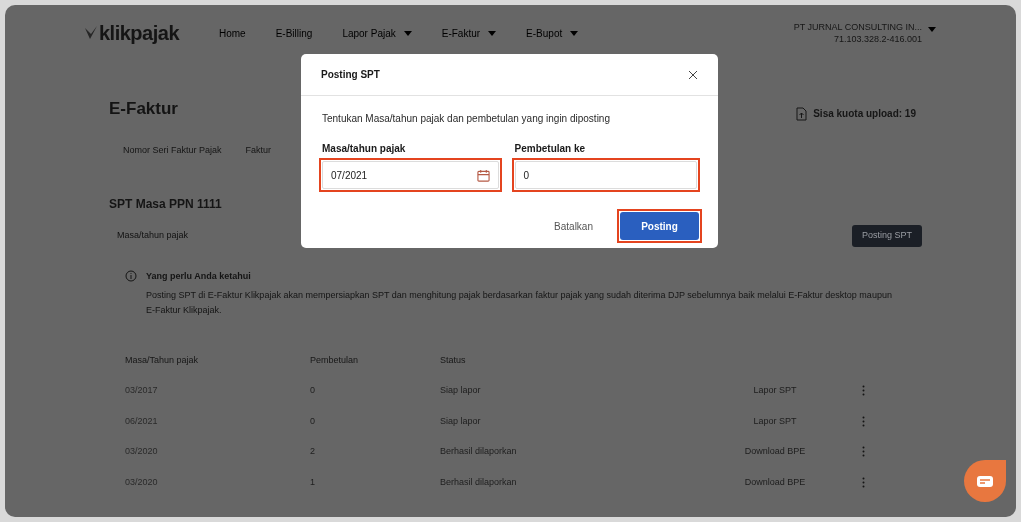 This screenshot has height=522, width=1021. I want to click on input-field: 0, so click(605, 175).